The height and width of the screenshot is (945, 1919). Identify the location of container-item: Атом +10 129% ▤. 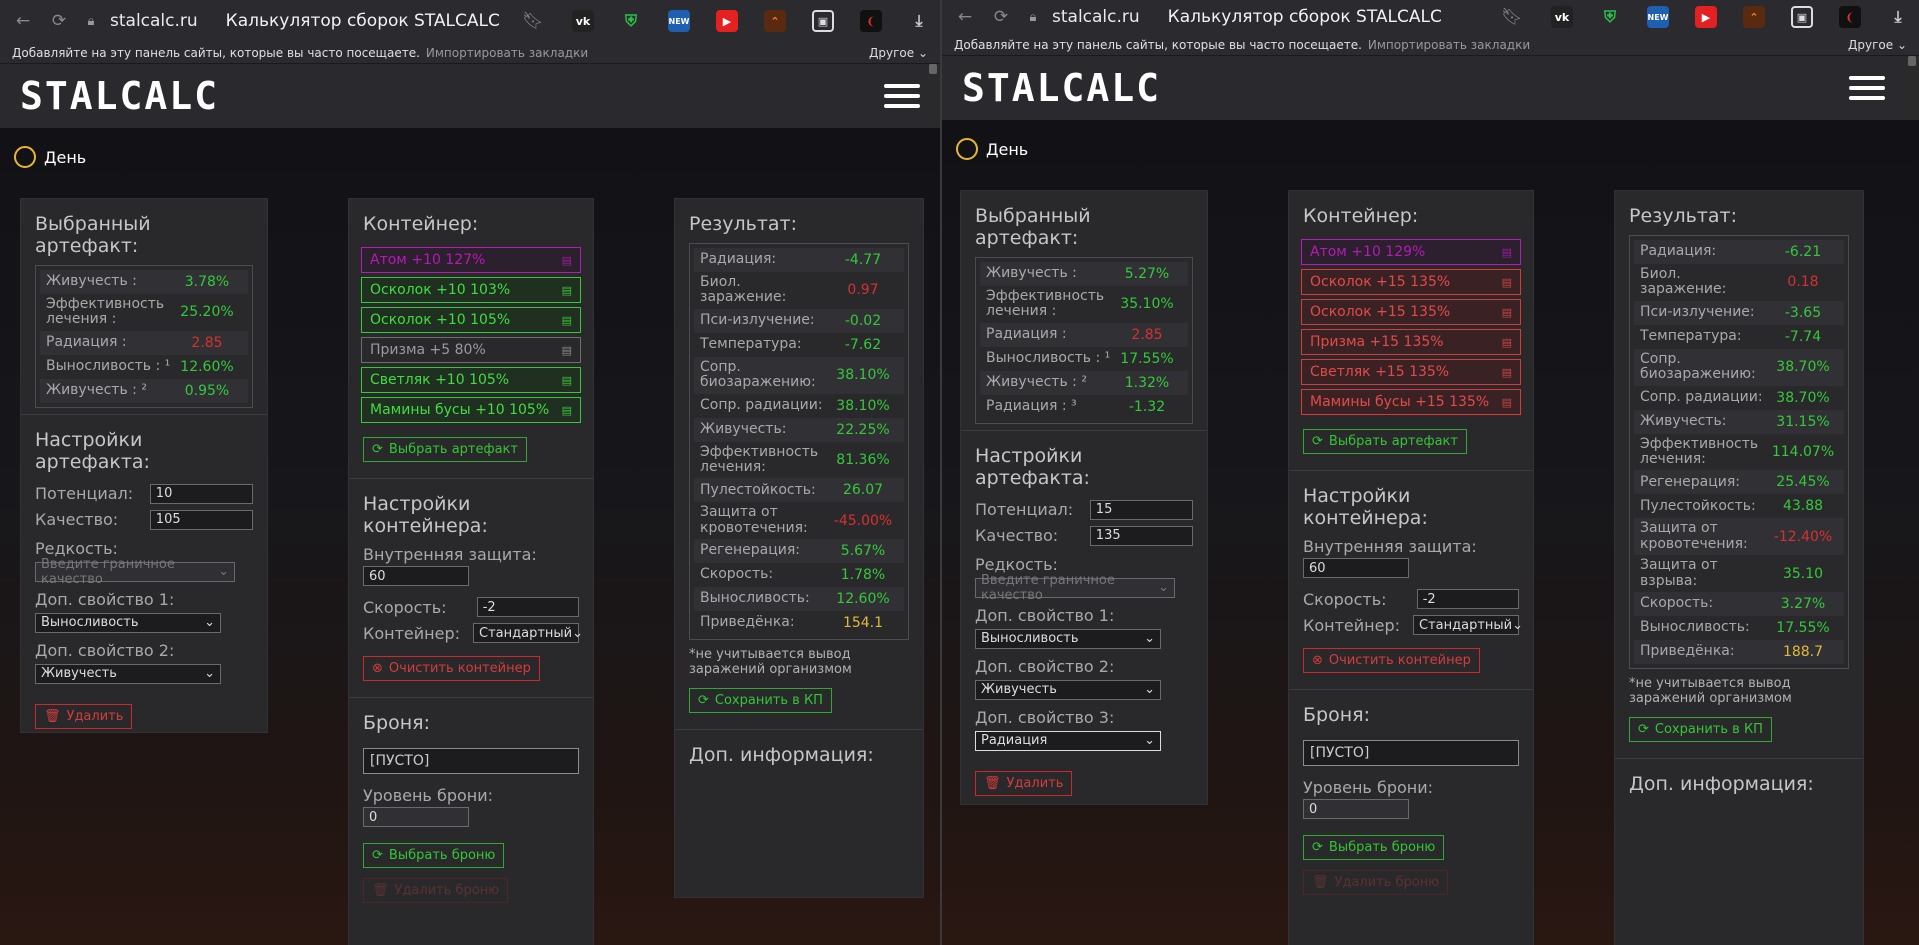
(1411, 252).